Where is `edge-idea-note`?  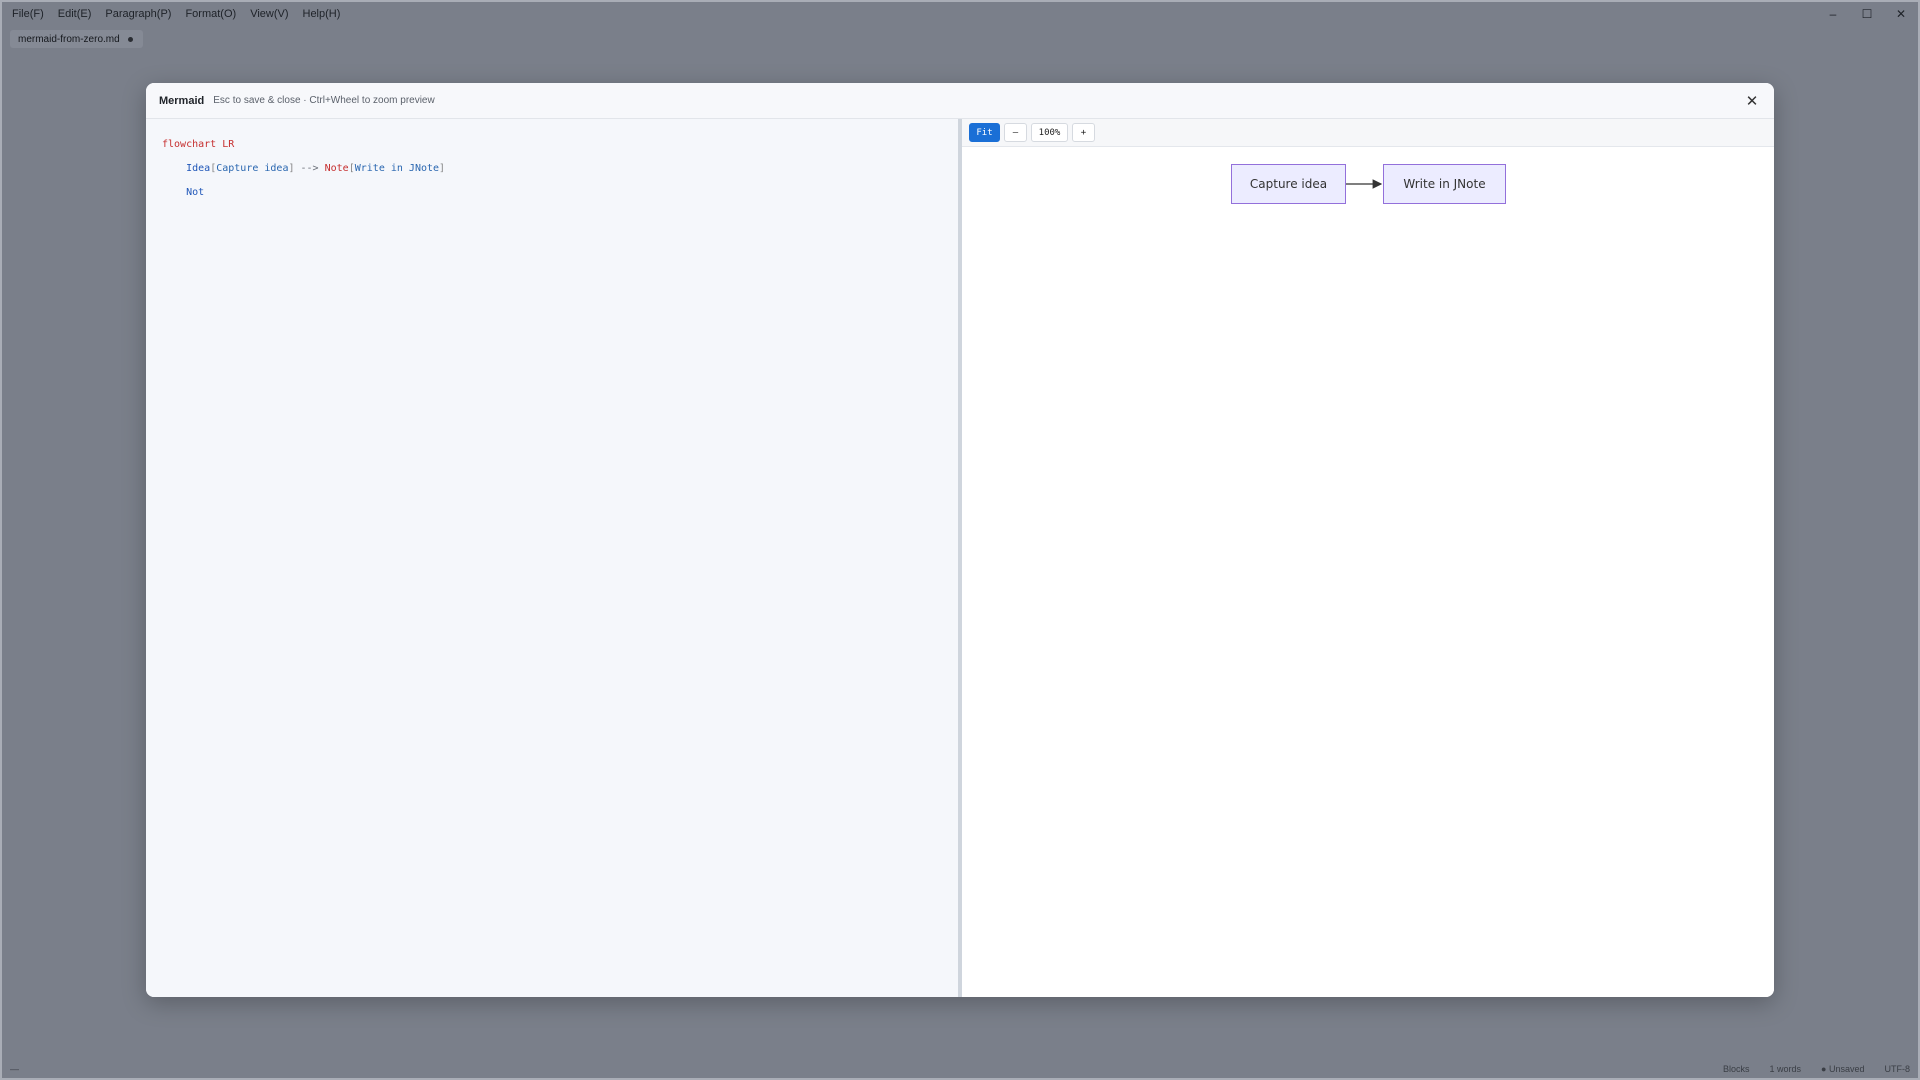
edge-idea-note is located at coordinates (1364, 184).